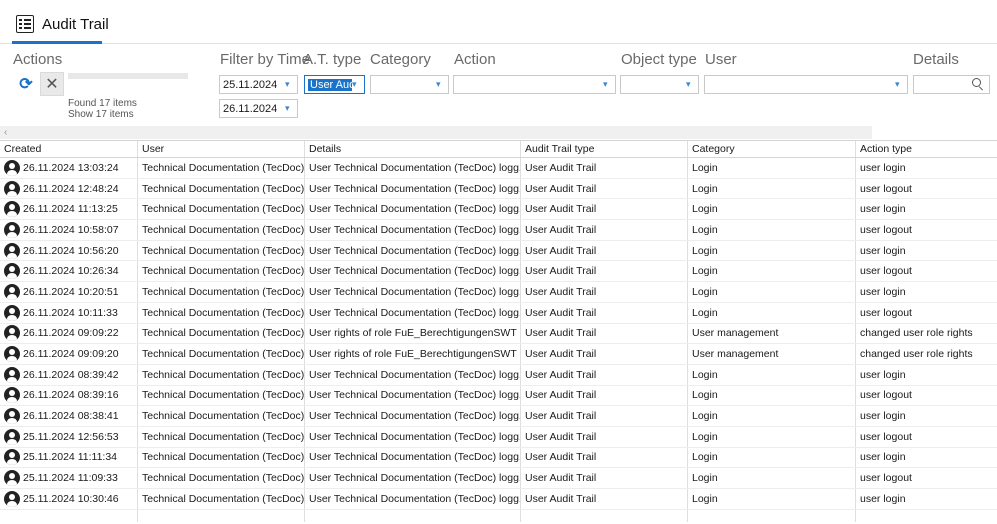  Describe the element at coordinates (258, 108) in the screenshot. I see `date-to-picker: 26.11.2024 ▾` at that location.